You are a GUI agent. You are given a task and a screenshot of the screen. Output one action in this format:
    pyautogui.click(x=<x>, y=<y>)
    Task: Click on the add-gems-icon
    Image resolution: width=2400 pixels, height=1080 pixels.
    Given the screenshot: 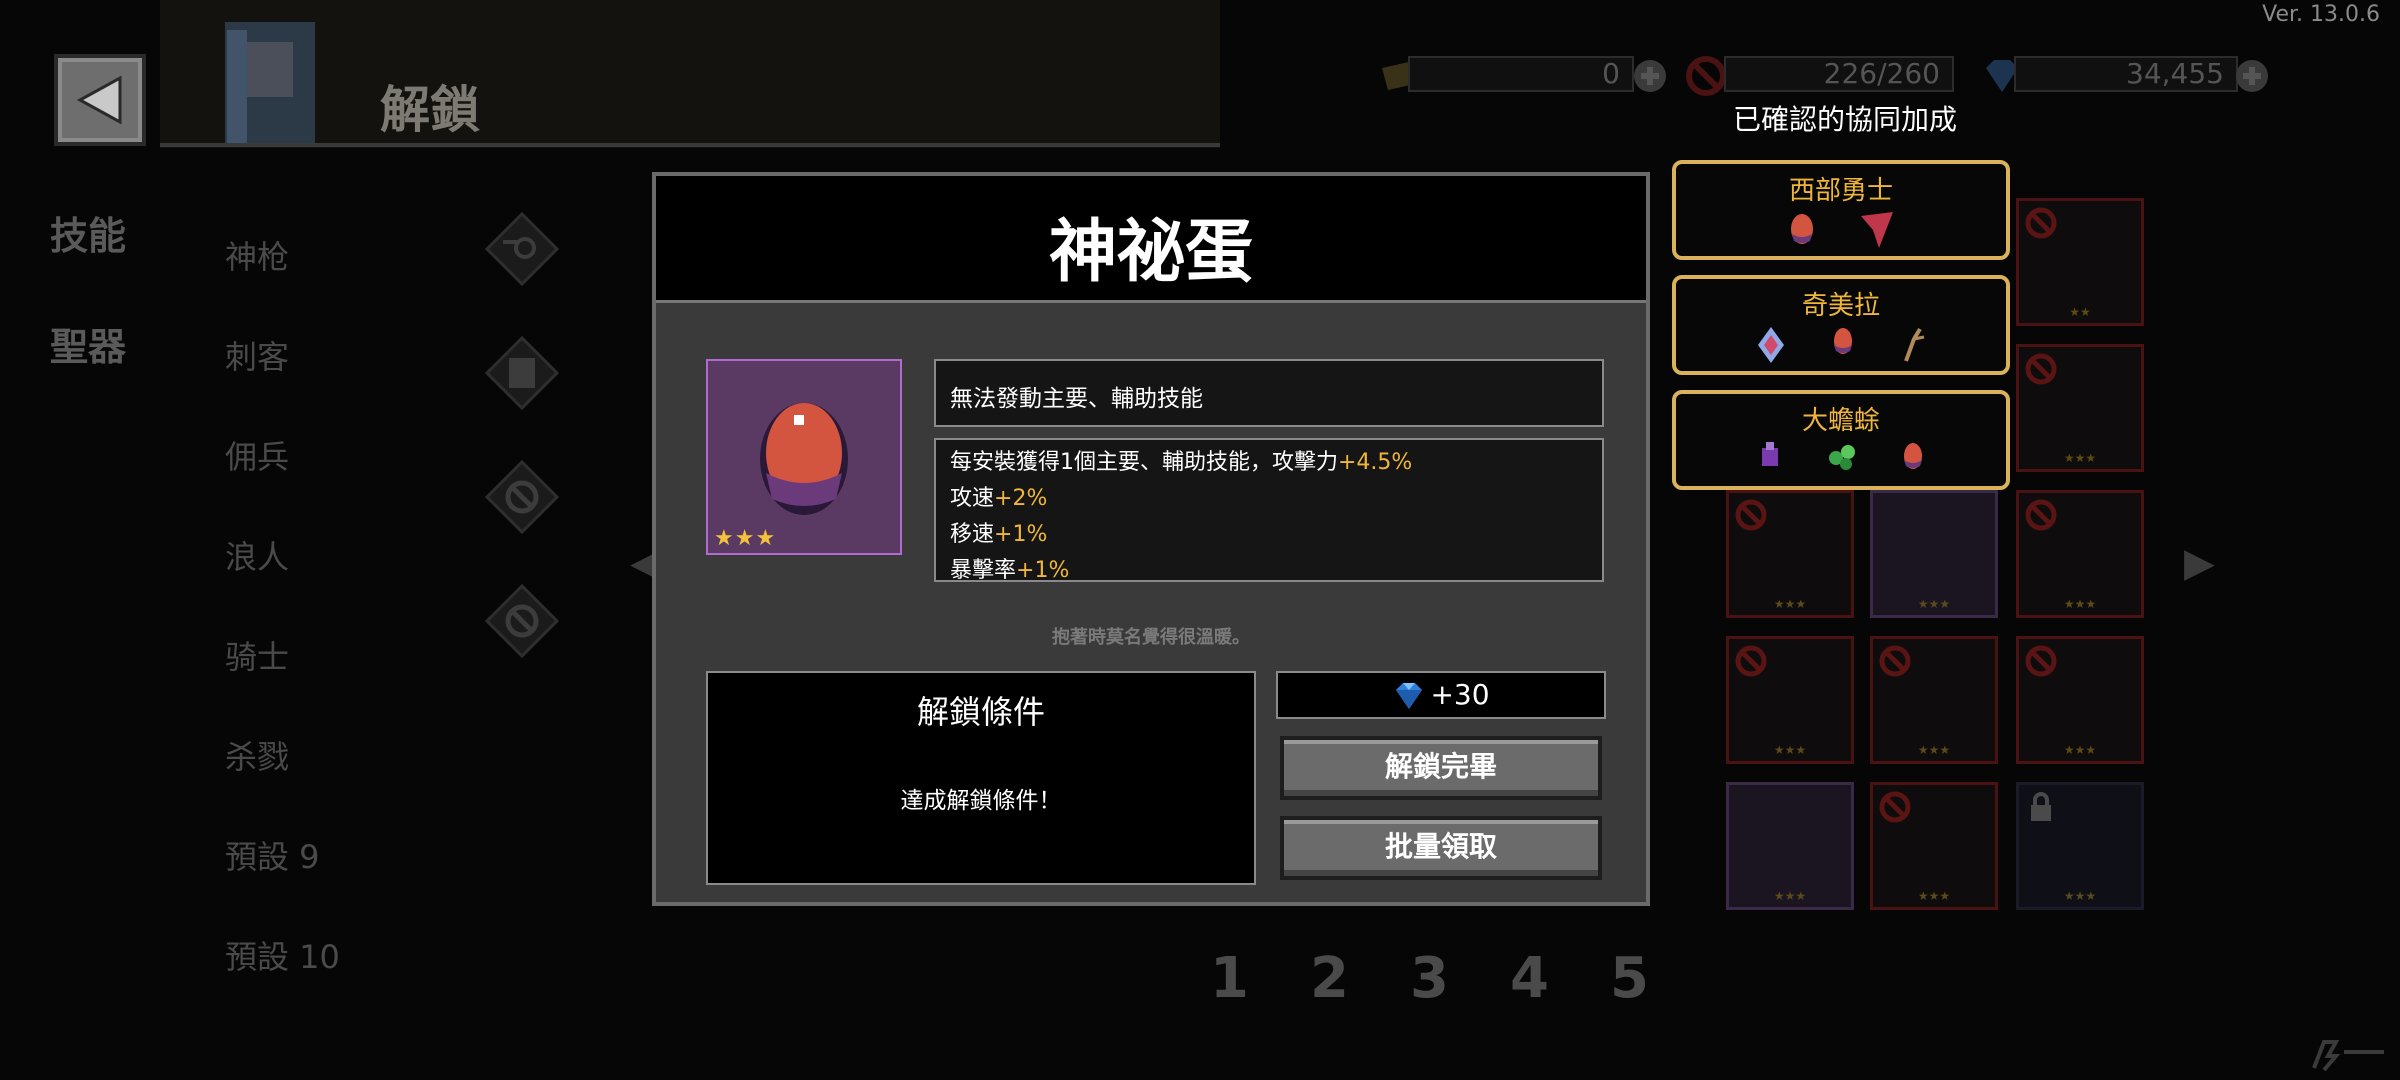 What is the action you would take?
    pyautogui.click(x=2252, y=78)
    